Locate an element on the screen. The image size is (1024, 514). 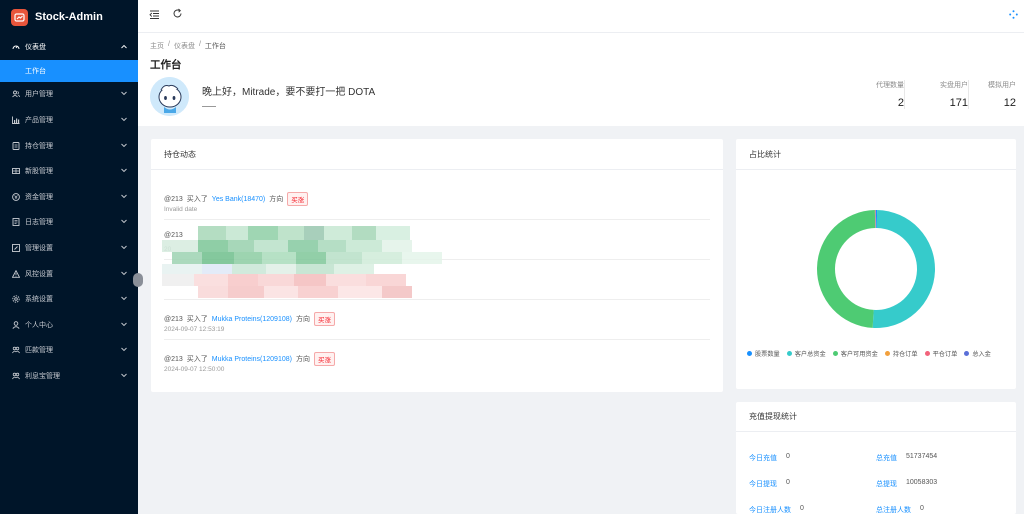
stat-real-users: 实盘用户 171 is located at coordinates (936, 94).